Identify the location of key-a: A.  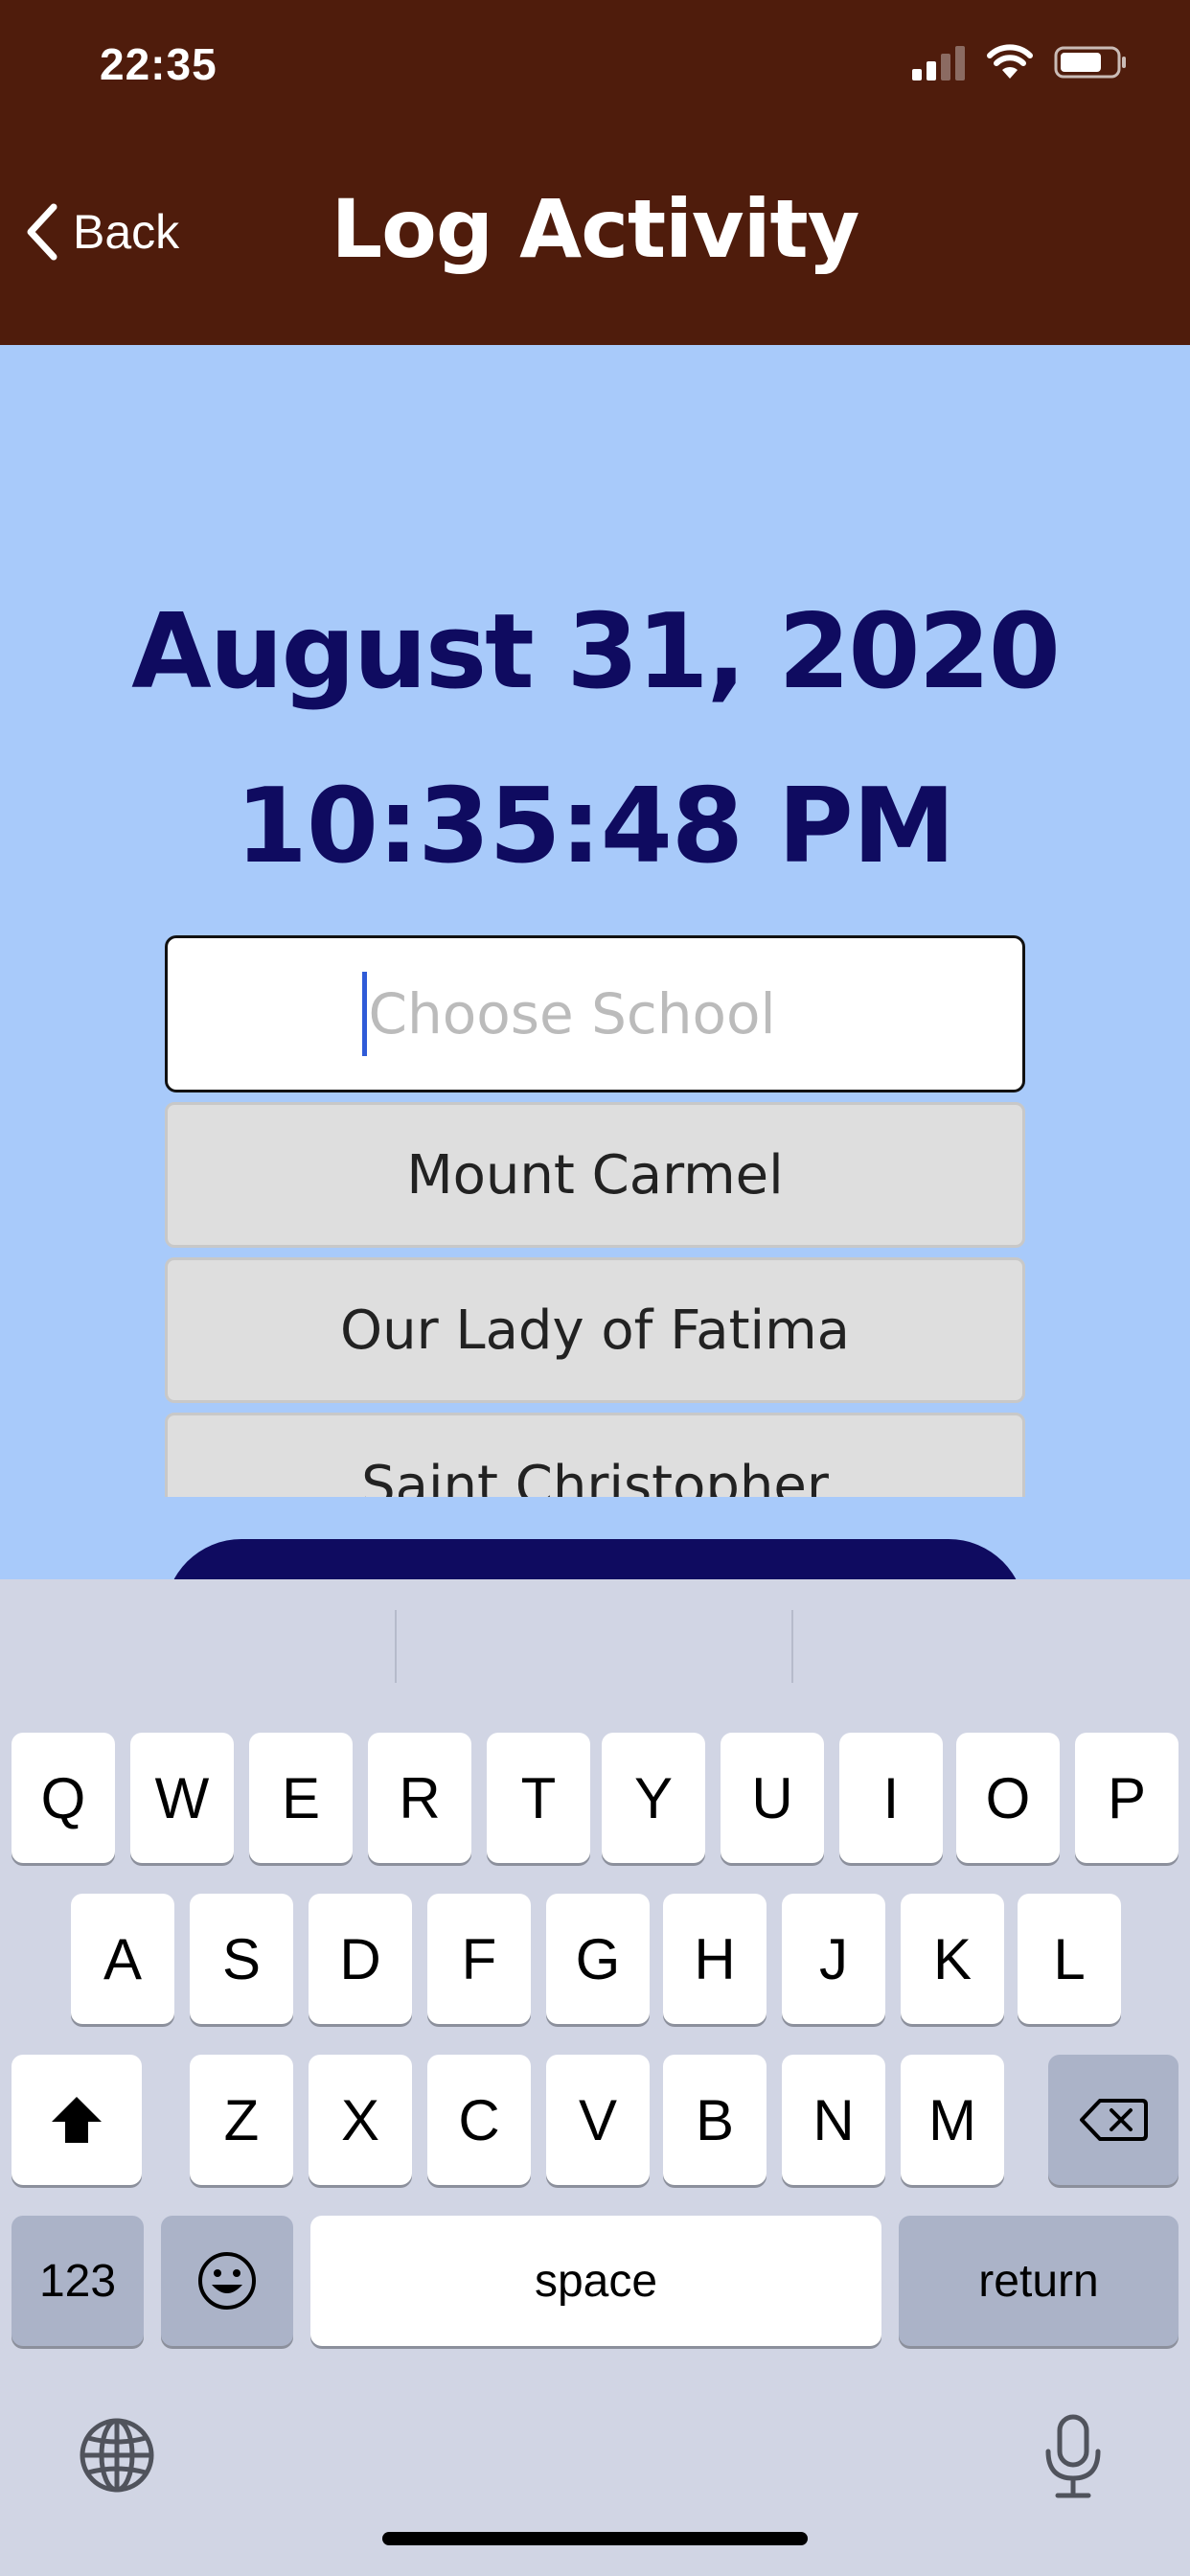
(123, 1959).